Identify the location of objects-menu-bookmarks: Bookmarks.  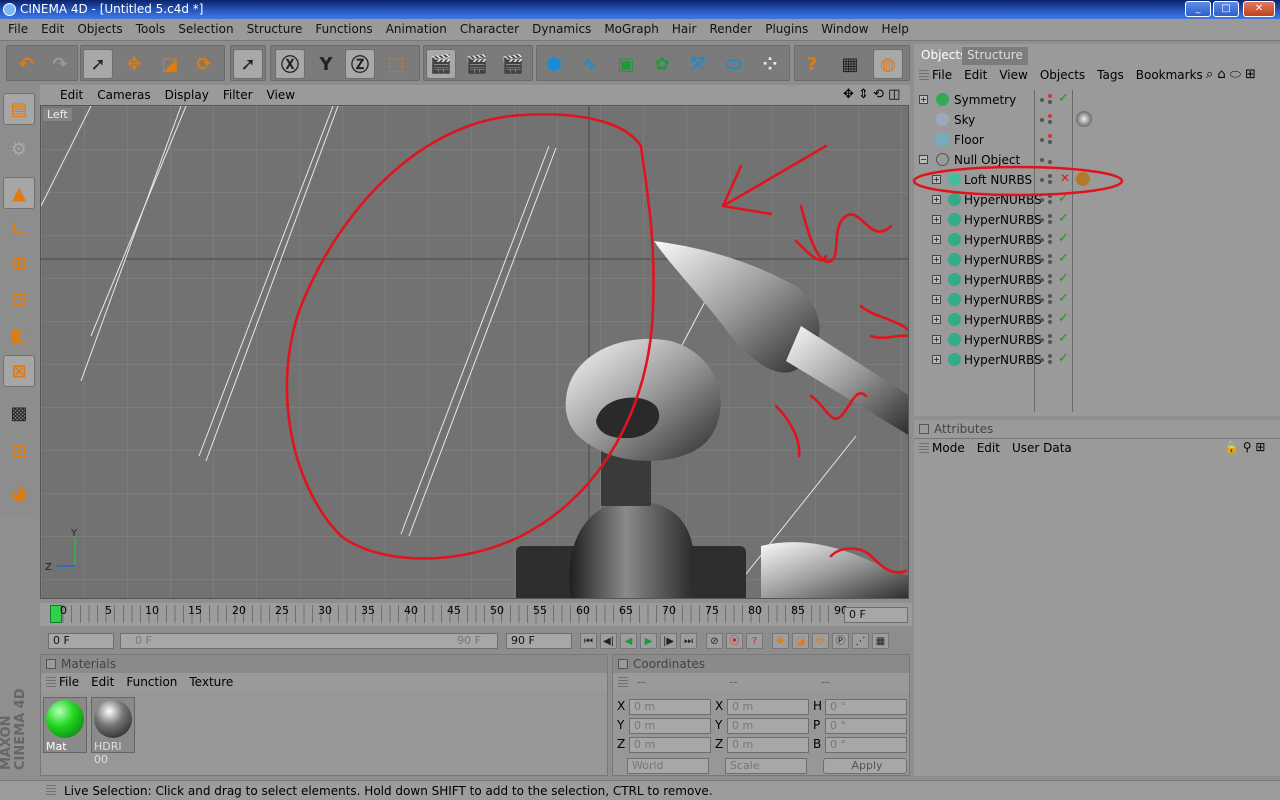
(1169, 75).